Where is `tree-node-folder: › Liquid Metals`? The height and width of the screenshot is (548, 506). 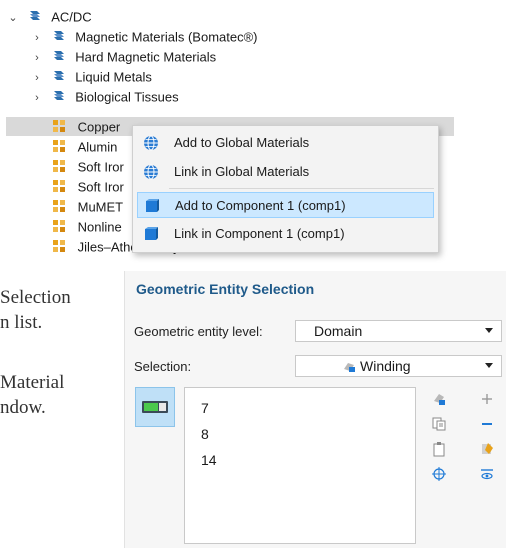
tree-node-folder: › Liquid Metals is located at coordinates (91, 77).